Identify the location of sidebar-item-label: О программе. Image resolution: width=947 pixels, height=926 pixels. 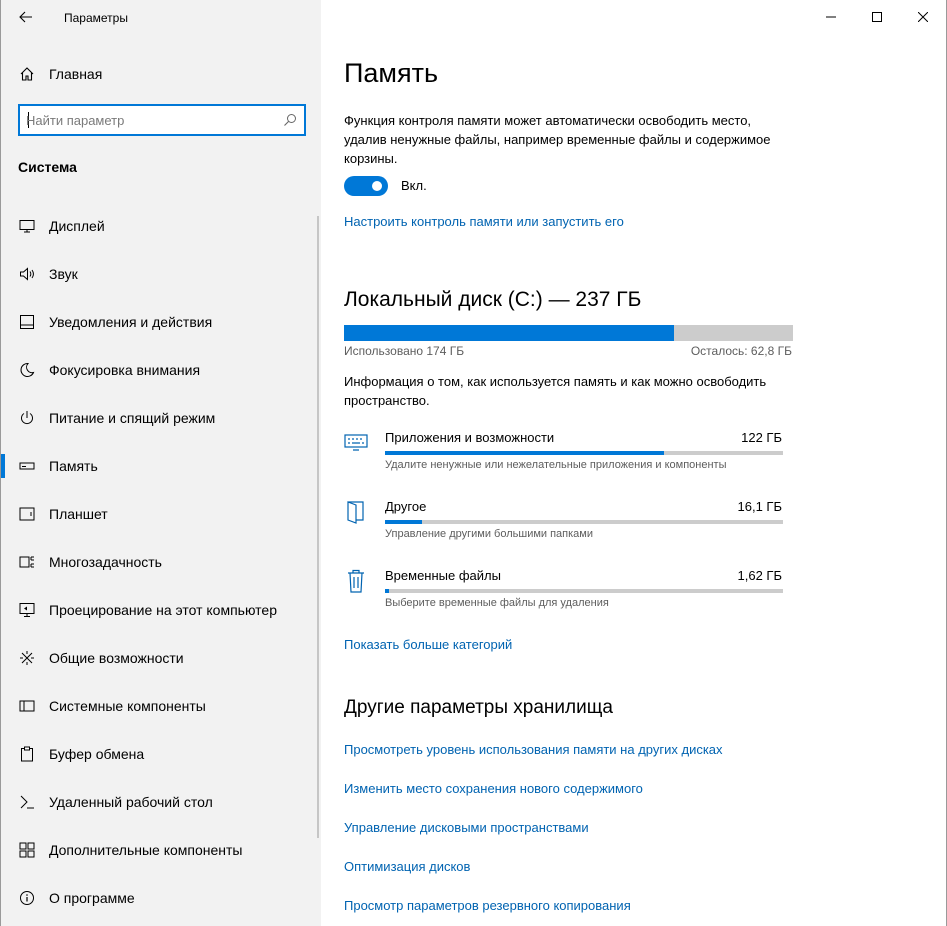
(92, 898).